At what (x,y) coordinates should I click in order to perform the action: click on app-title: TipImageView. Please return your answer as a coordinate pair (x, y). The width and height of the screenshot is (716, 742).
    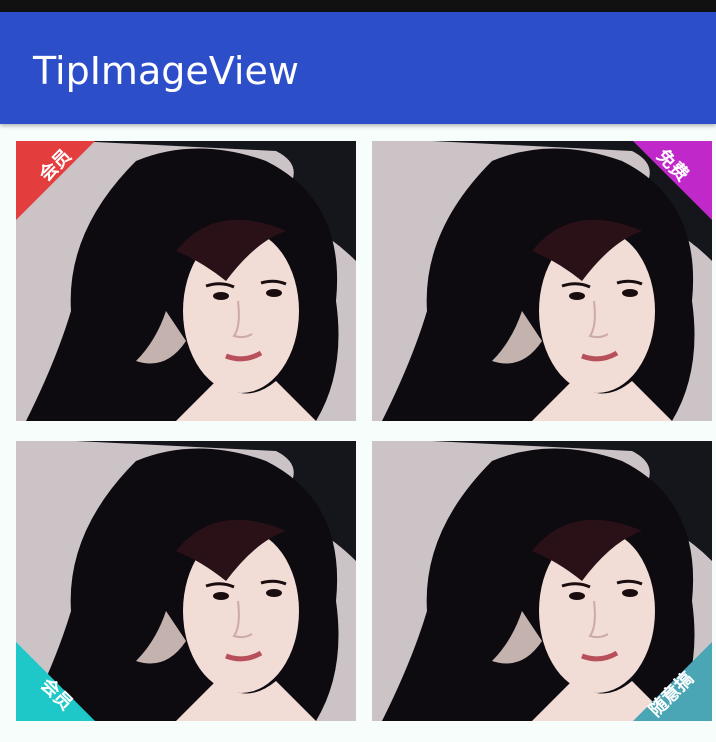
    Looking at the image, I should click on (166, 71).